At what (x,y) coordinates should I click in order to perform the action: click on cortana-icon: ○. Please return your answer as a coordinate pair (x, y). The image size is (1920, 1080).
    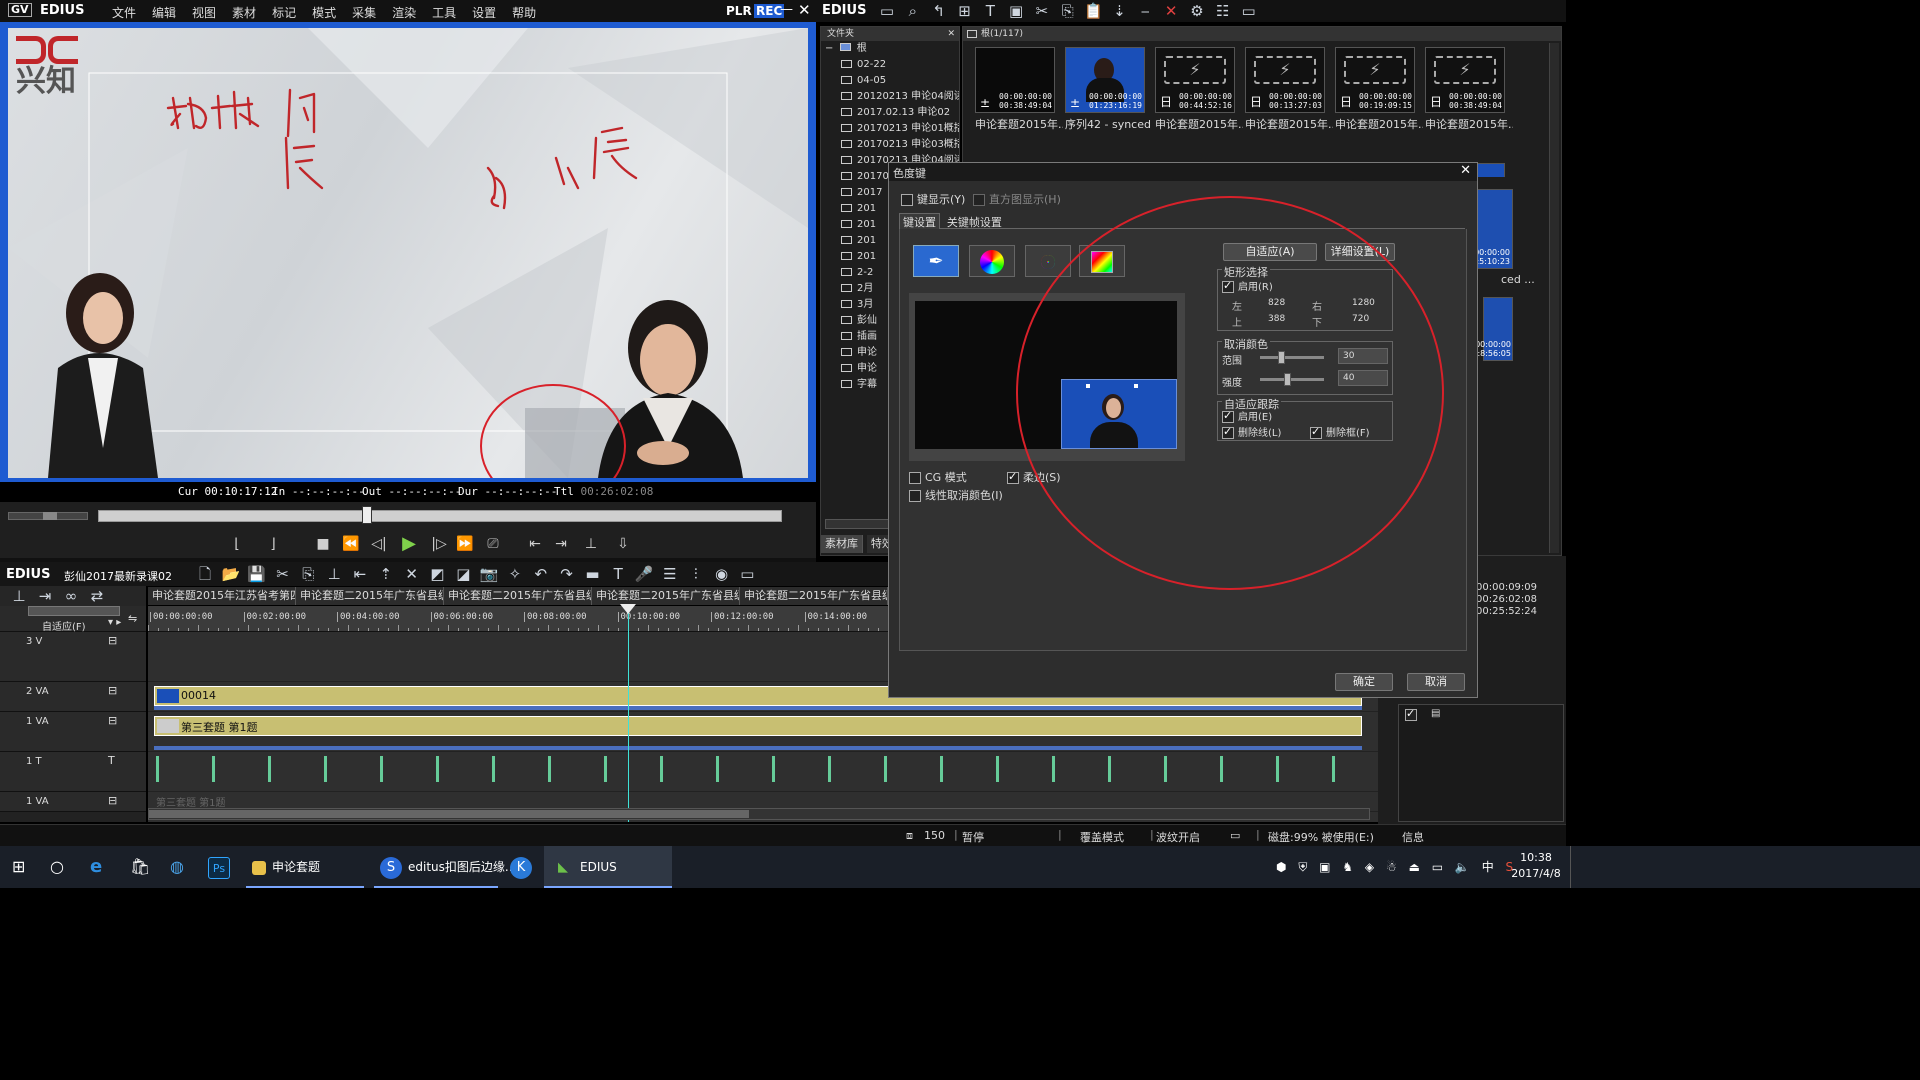
    Looking at the image, I should click on (57, 867).